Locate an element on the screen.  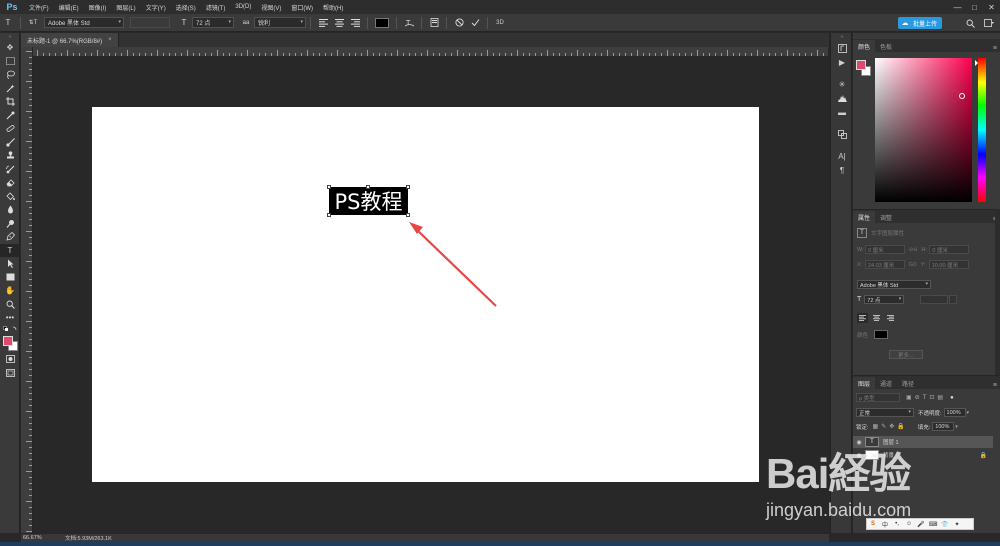
zoom-tool-icon is located at coordinates (10, 305).